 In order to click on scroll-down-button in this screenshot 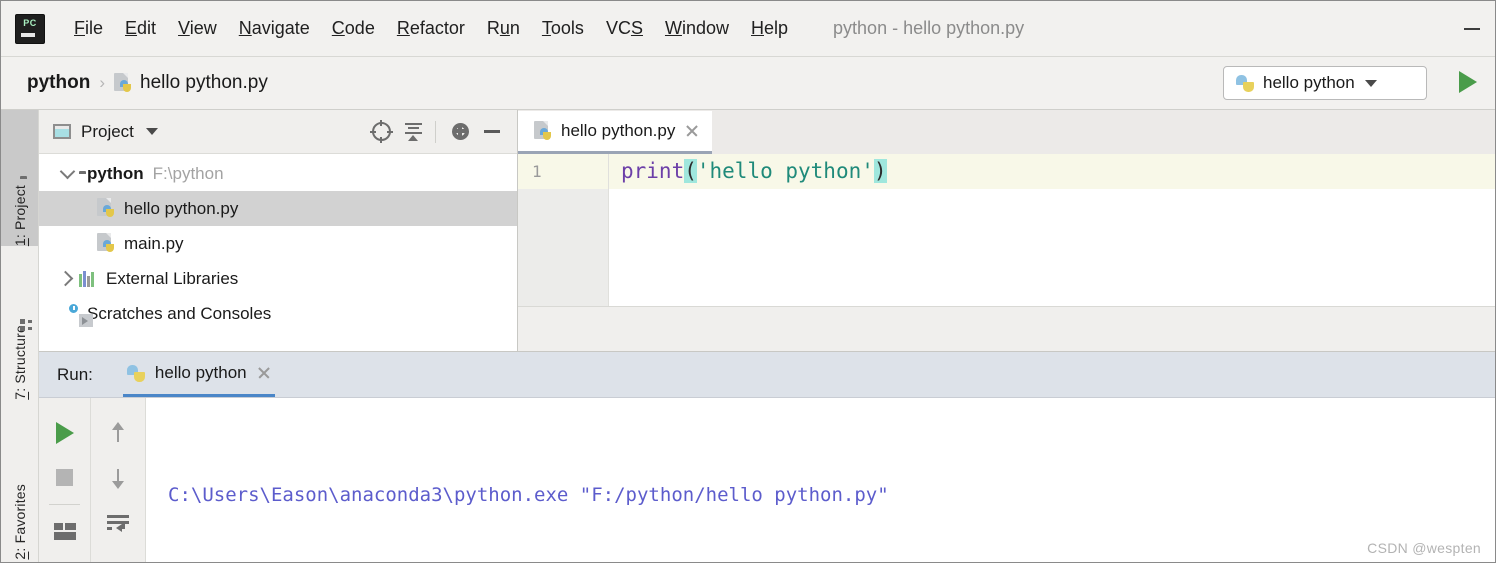, I will do `click(118, 477)`.